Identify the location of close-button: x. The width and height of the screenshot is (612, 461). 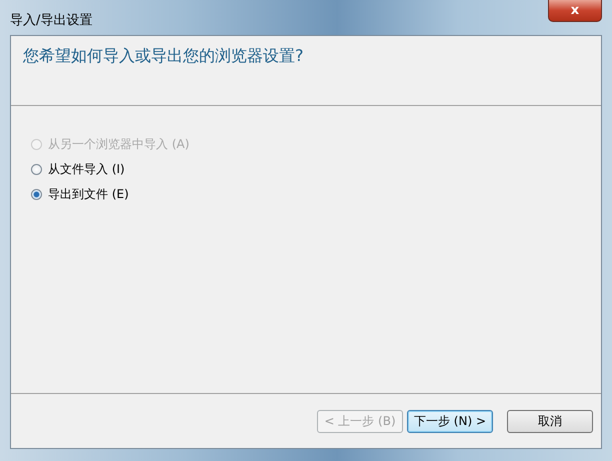
(575, 11).